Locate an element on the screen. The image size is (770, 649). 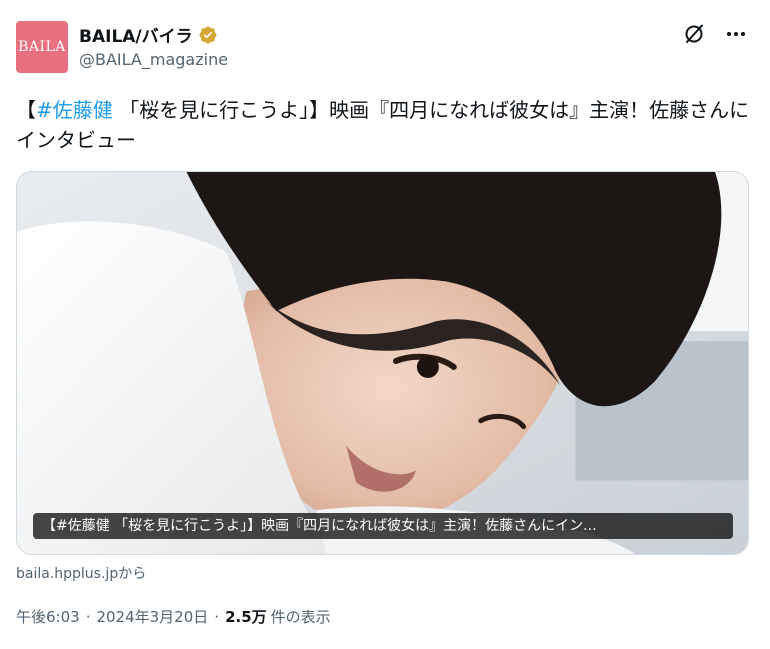
hashtag-link: #佐藤健 is located at coordinates (74, 110).